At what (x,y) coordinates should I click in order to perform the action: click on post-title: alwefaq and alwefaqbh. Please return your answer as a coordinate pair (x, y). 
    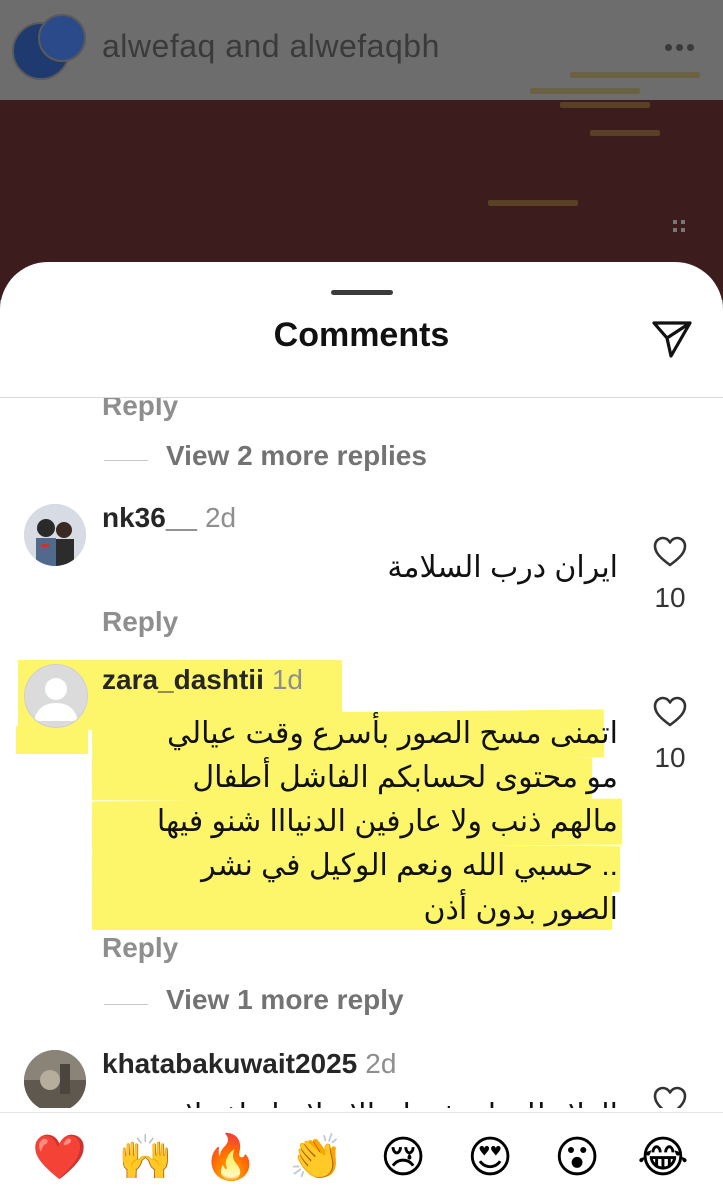
    Looking at the image, I should click on (271, 46).